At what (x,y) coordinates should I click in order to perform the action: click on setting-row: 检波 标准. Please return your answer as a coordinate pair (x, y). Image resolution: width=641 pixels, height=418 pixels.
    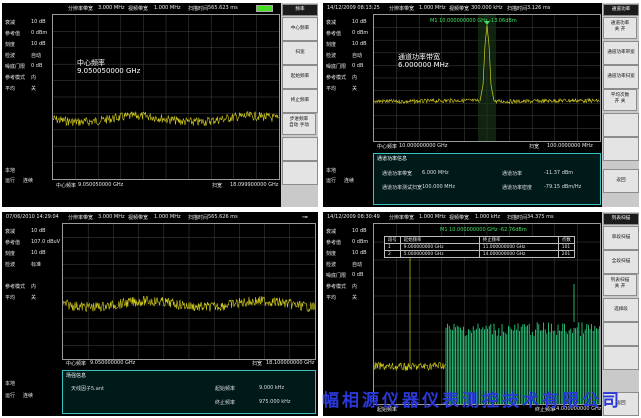
    Looking at the image, I should click on (28, 264).